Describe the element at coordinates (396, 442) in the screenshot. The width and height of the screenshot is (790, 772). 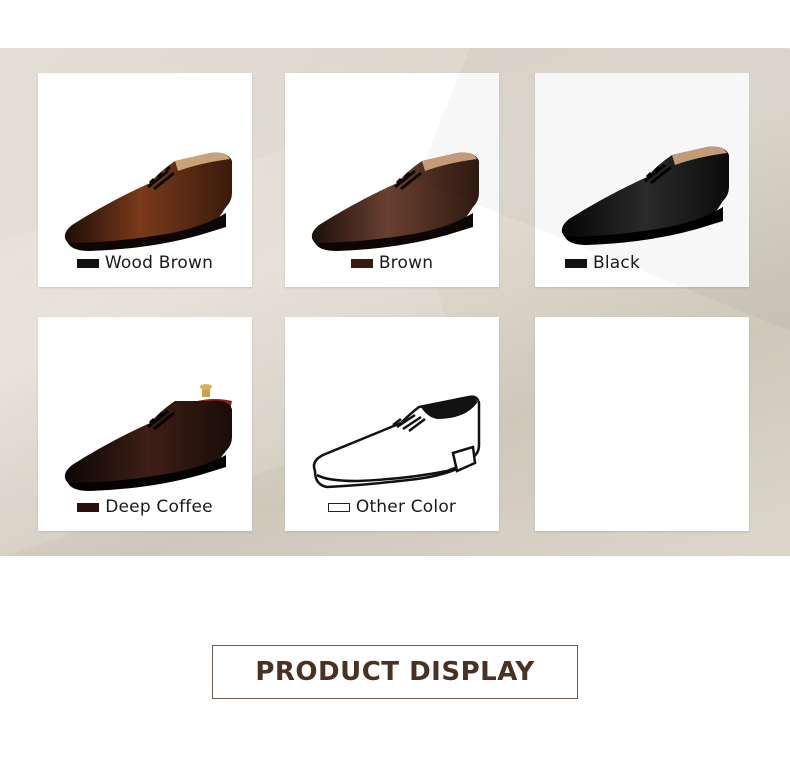
I see `shoe-outline-icon` at that location.